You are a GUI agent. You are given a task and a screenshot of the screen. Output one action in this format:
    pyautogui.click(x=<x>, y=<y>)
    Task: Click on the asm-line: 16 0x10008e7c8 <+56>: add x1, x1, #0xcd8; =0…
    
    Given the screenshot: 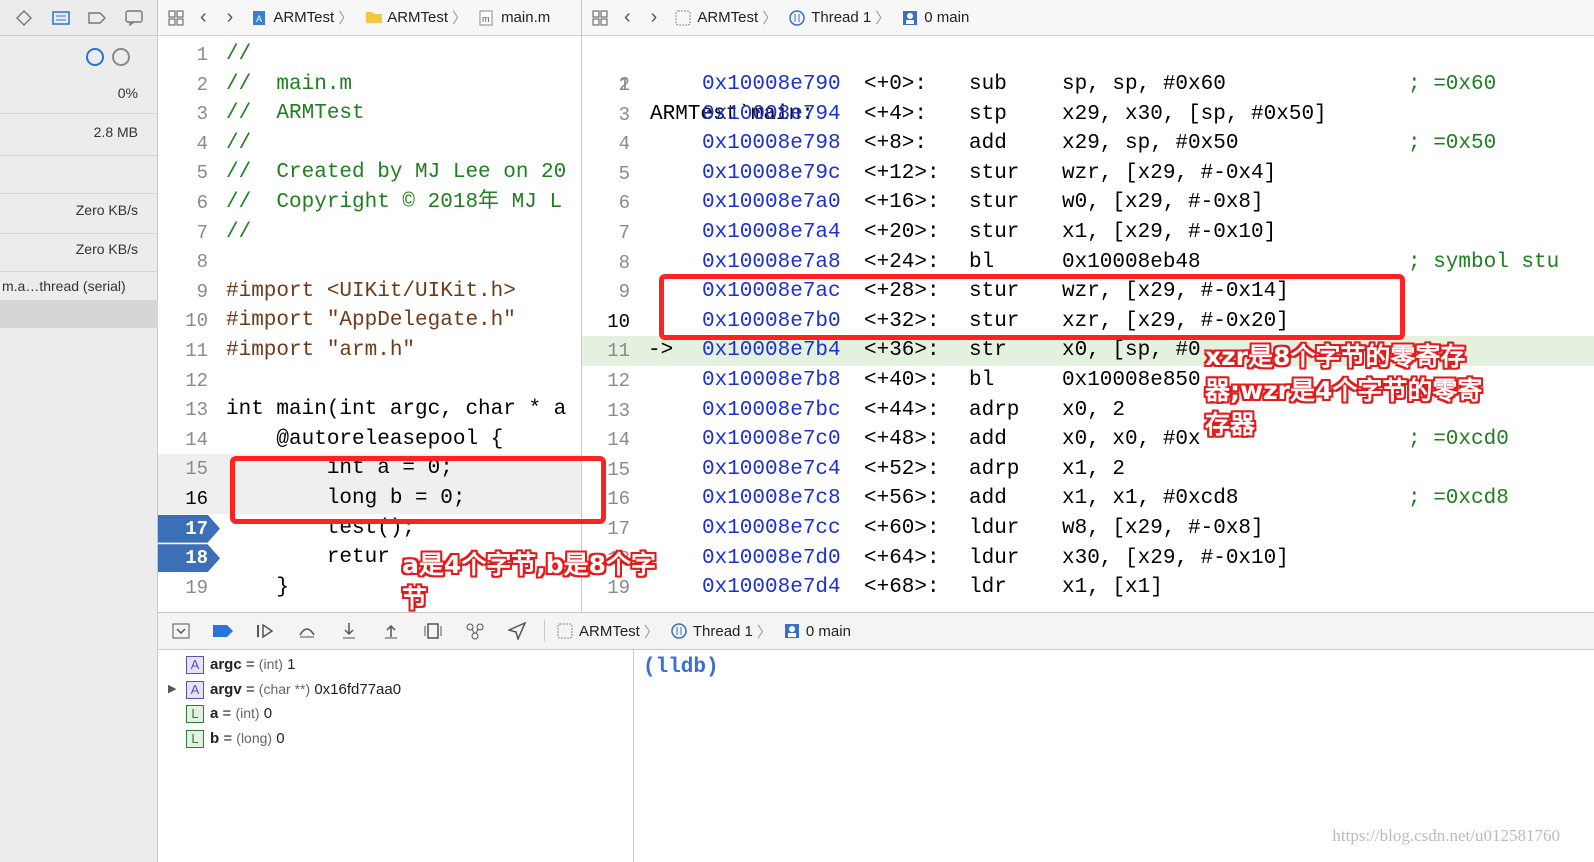 What is the action you would take?
    pyautogui.click(x=1088, y=499)
    